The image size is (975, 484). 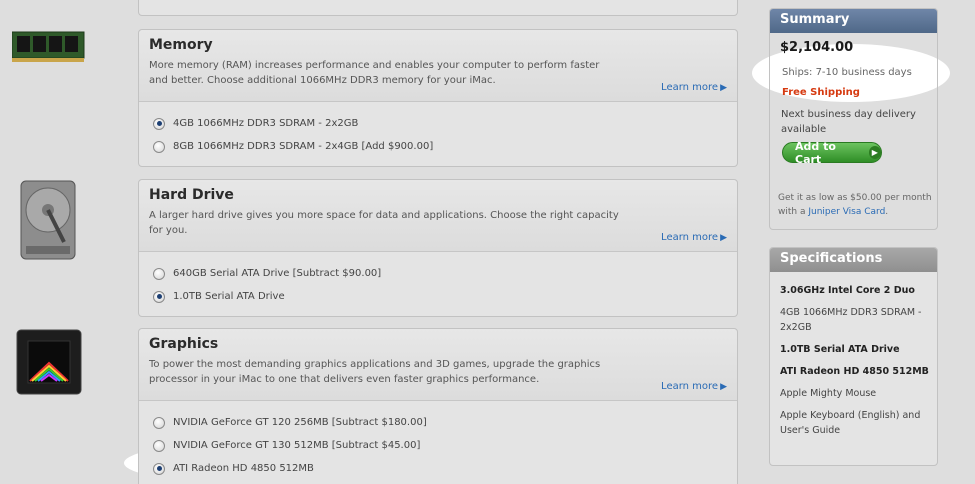 I want to click on add-to-cart-label: Add to Cart, so click(x=815, y=152).